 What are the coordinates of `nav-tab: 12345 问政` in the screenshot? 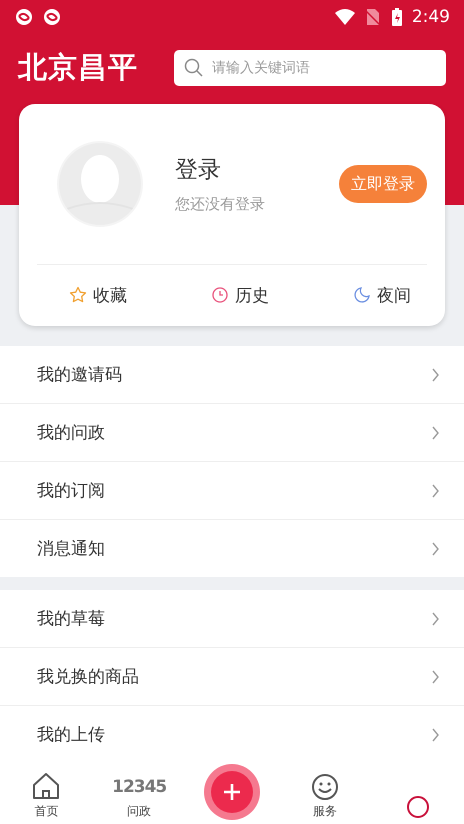 It's located at (139, 796).